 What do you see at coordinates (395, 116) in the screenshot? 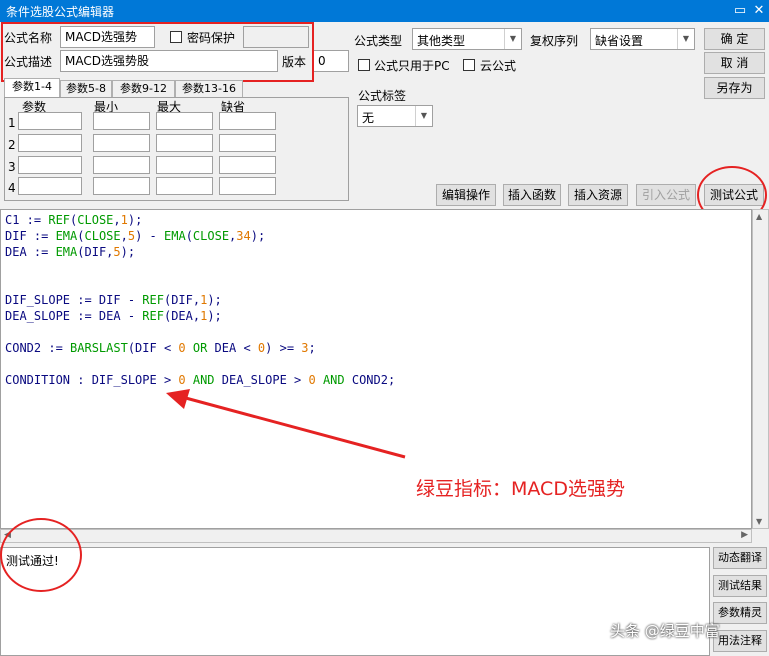
I see `tag-select: 无 ▼` at bounding box center [395, 116].